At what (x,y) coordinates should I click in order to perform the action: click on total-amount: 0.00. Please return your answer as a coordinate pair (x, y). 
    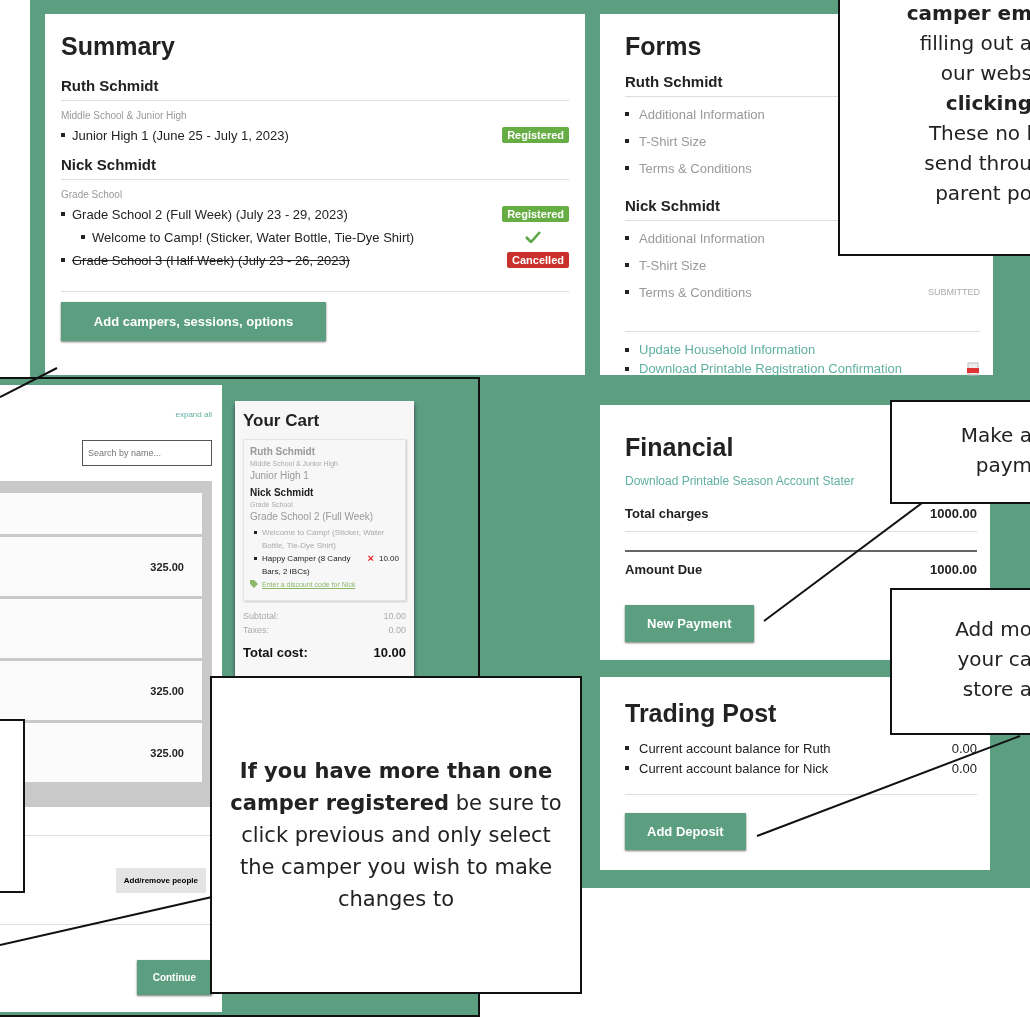
    Looking at the image, I should click on (397, 630).